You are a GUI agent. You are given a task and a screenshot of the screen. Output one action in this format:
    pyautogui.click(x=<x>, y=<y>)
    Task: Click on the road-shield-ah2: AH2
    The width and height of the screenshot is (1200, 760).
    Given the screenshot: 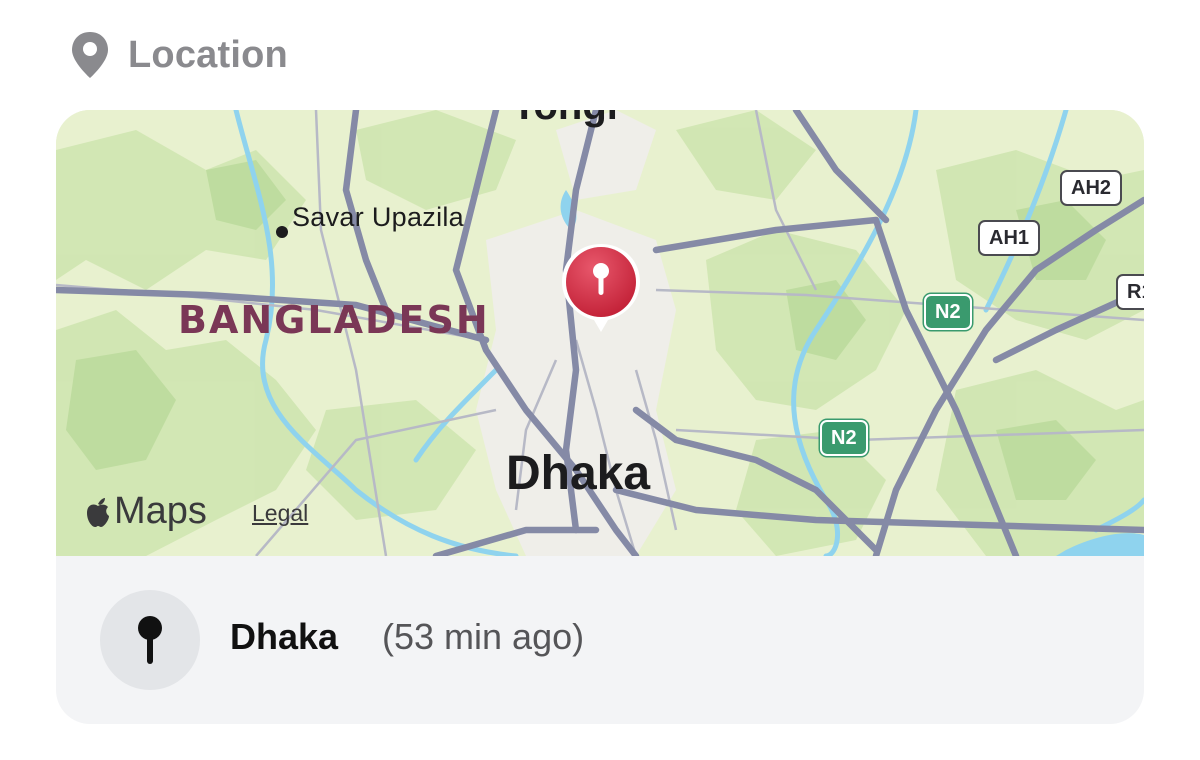 What is the action you would take?
    pyautogui.click(x=1091, y=188)
    